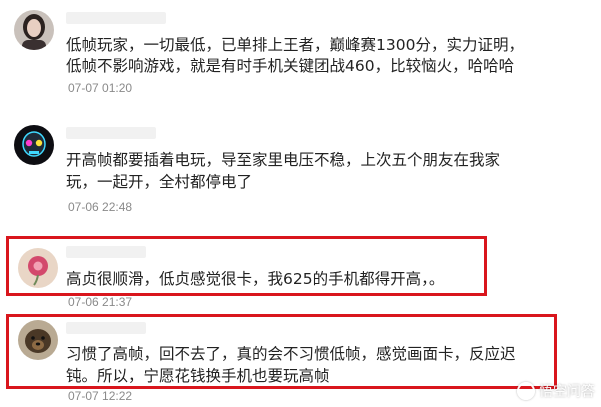 Image resolution: width=601 pixels, height=407 pixels. Describe the element at coordinates (255, 279) in the screenshot. I see `comment-text-line-1: 高贞很顺滑，低贞感觉很卡，我625的手机都得开高，。` at that location.